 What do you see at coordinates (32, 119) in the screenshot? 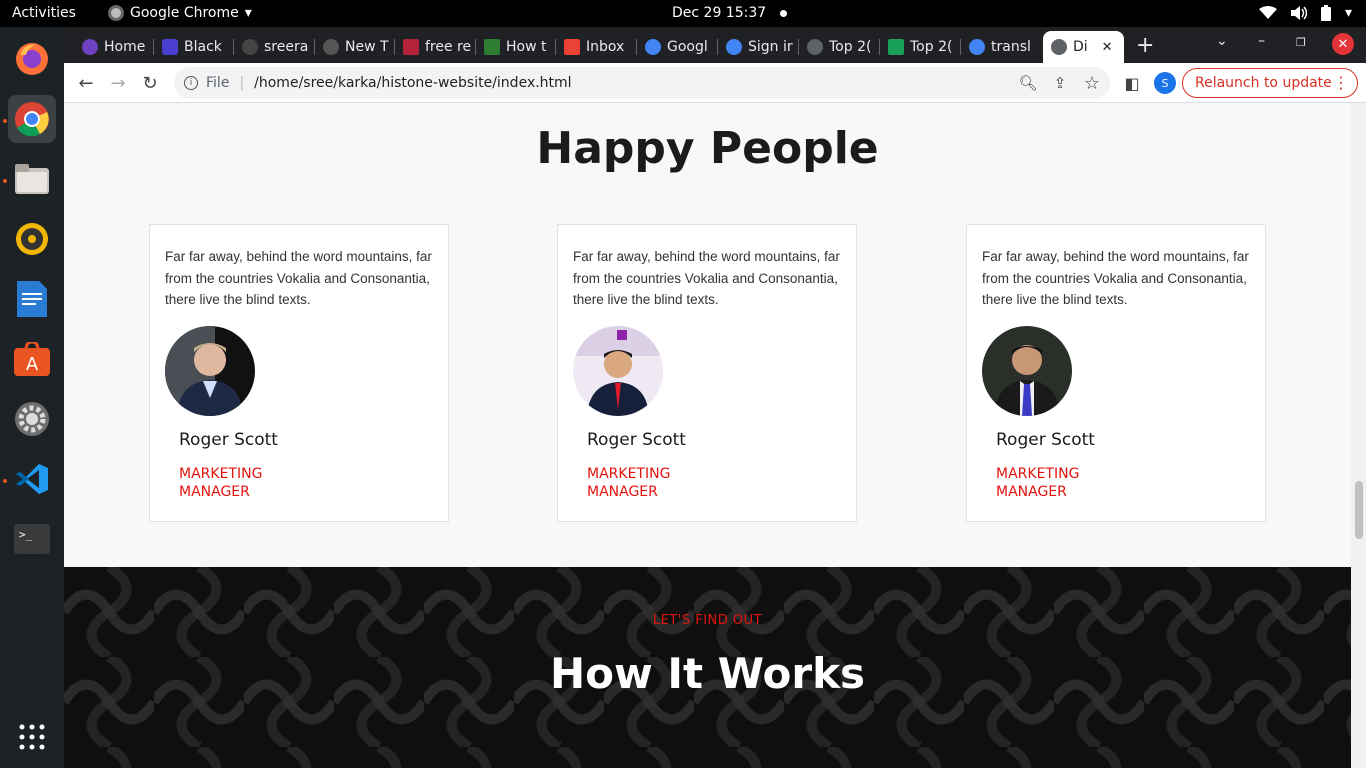
I see `chrome-icon` at bounding box center [32, 119].